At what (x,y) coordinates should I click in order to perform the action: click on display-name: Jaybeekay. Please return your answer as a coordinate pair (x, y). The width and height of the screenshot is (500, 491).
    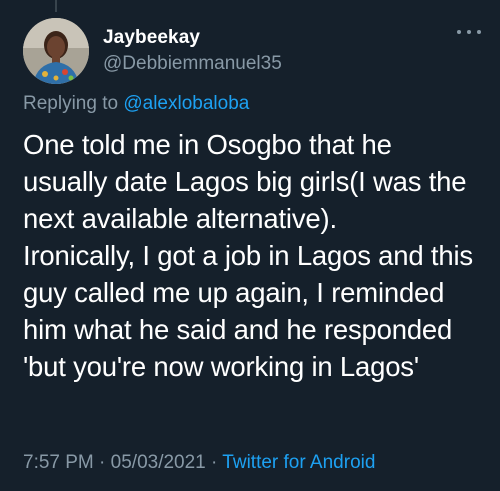
    Looking at the image, I should click on (151, 38).